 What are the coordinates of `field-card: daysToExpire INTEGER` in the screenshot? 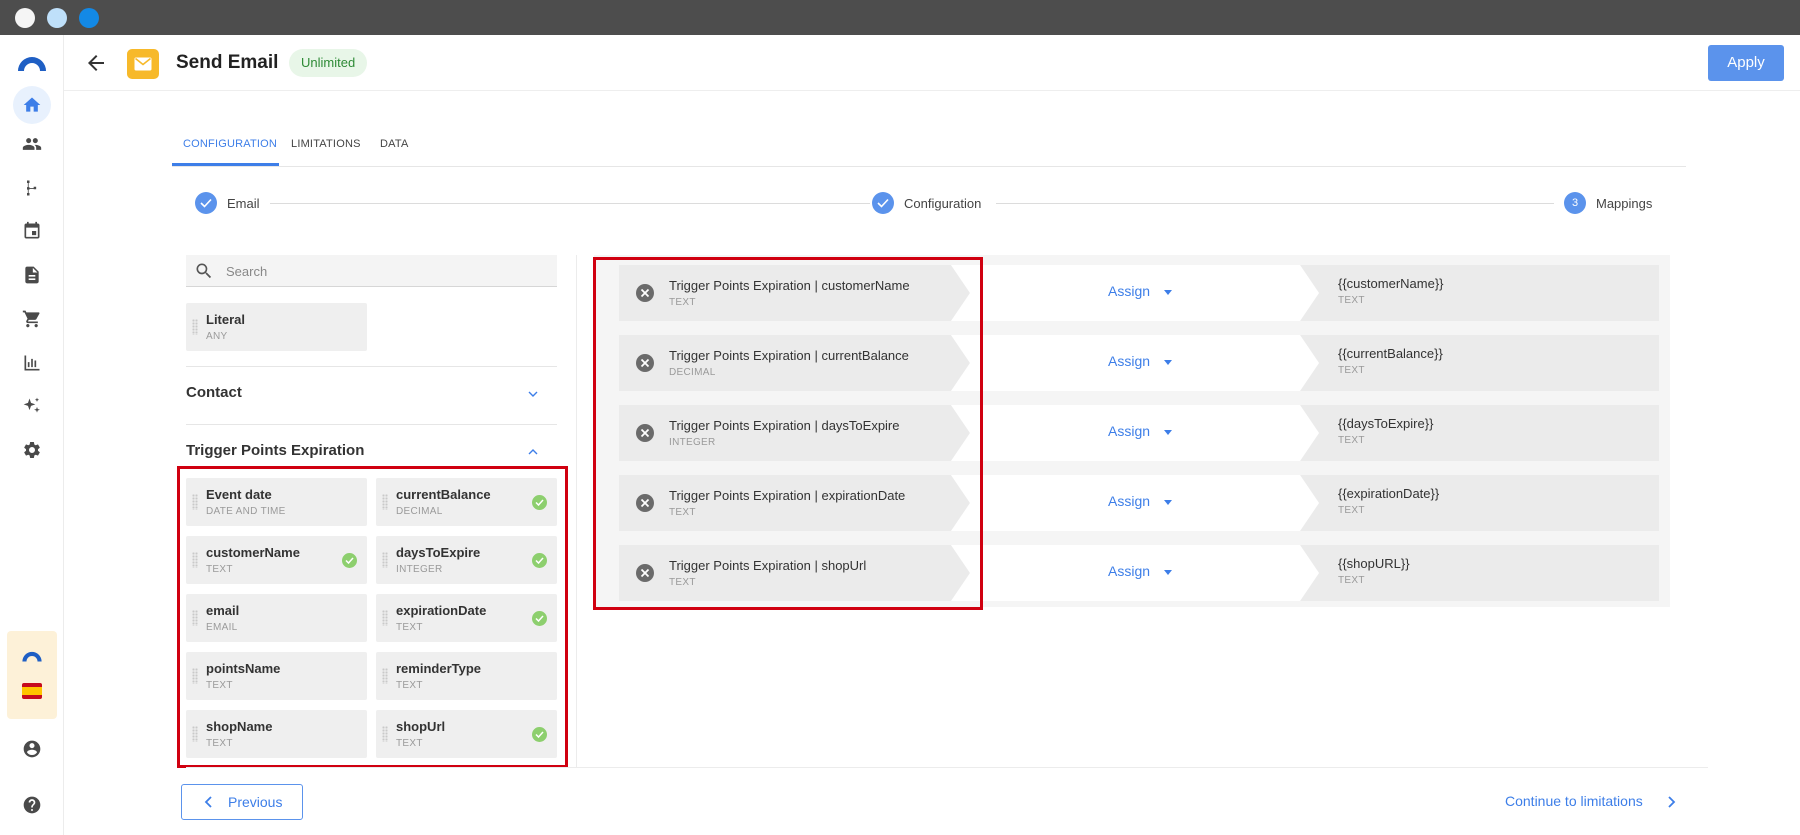 It's located at (466, 560).